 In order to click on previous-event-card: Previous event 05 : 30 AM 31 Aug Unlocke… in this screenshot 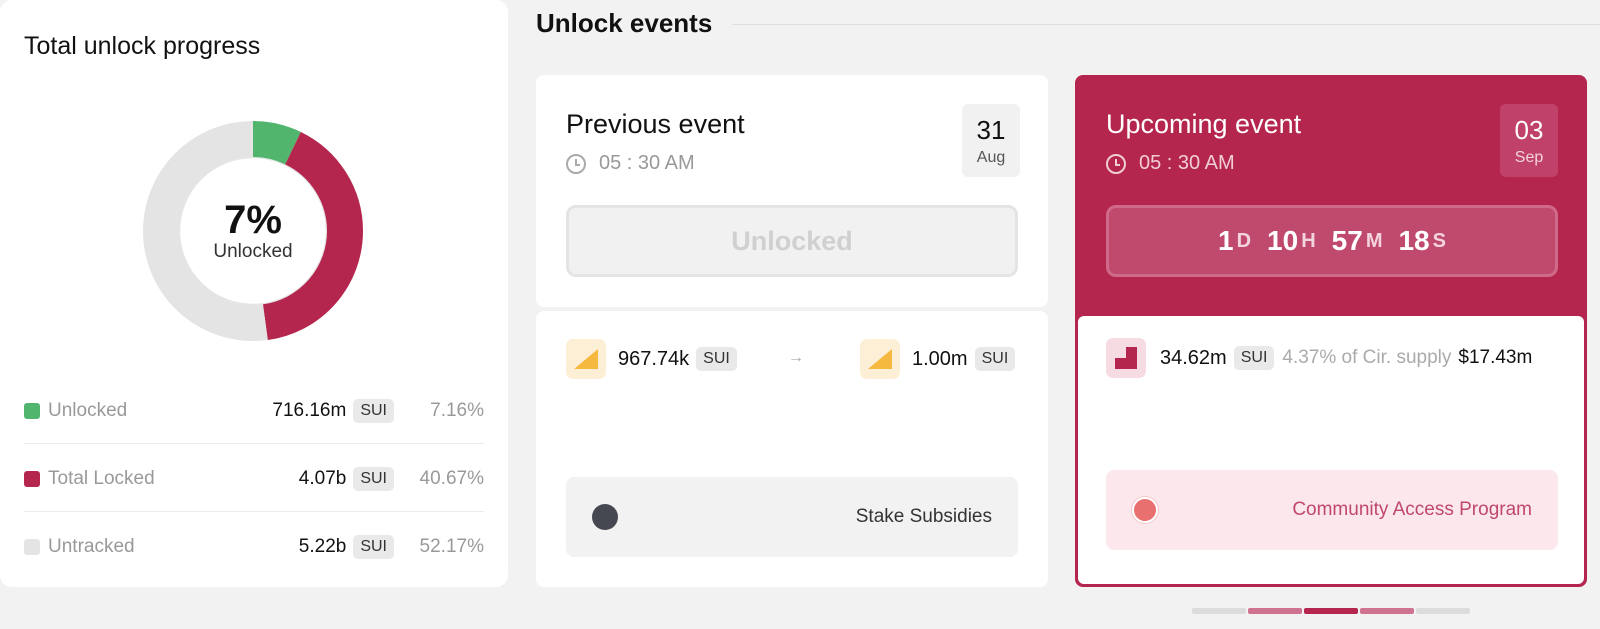, I will do `click(792, 191)`.